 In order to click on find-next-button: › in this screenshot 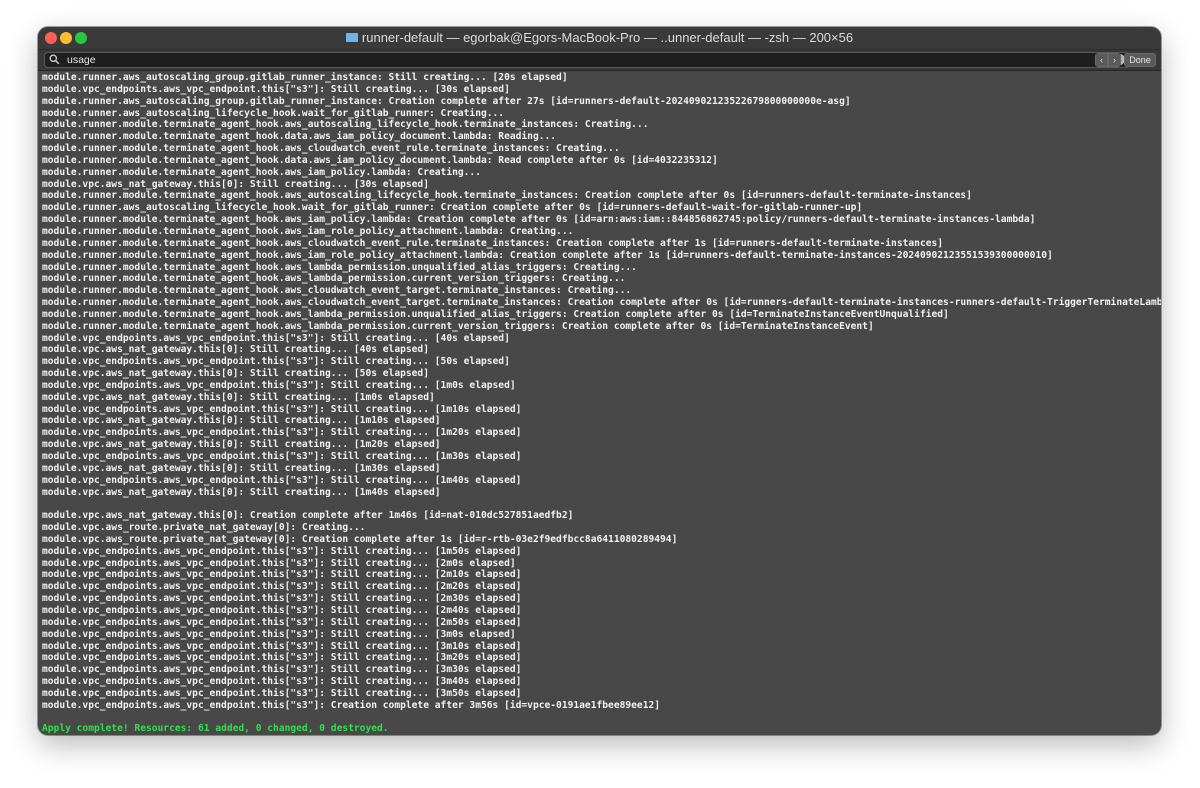, I will do `click(1114, 60)`.